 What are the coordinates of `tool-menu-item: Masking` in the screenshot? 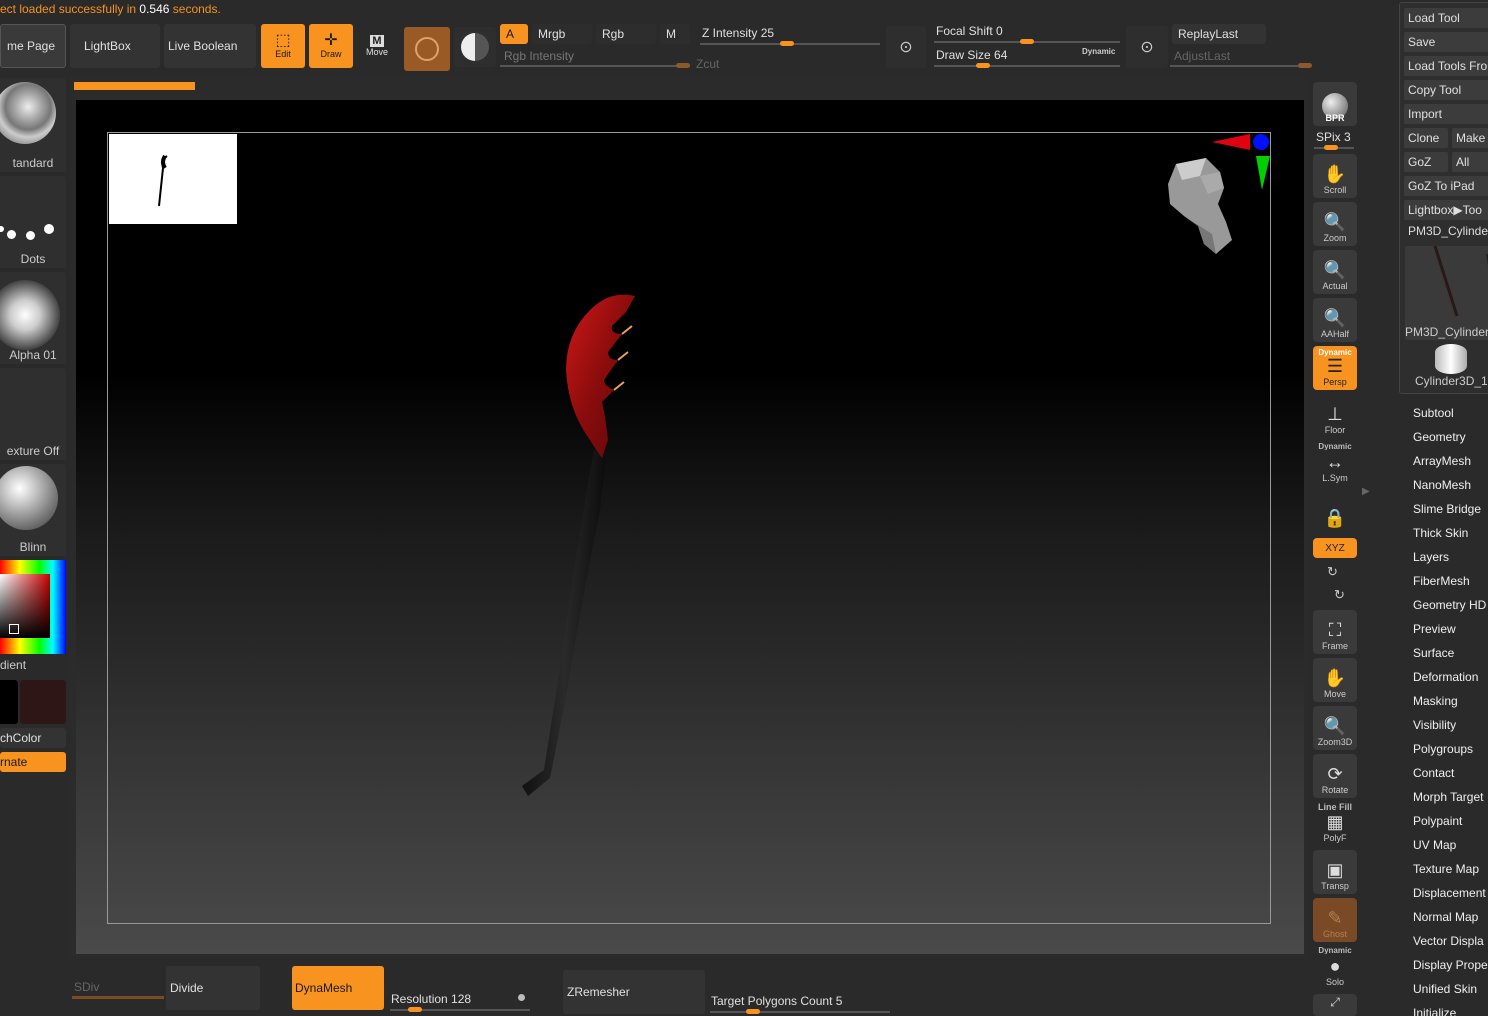 It's located at (1435, 701).